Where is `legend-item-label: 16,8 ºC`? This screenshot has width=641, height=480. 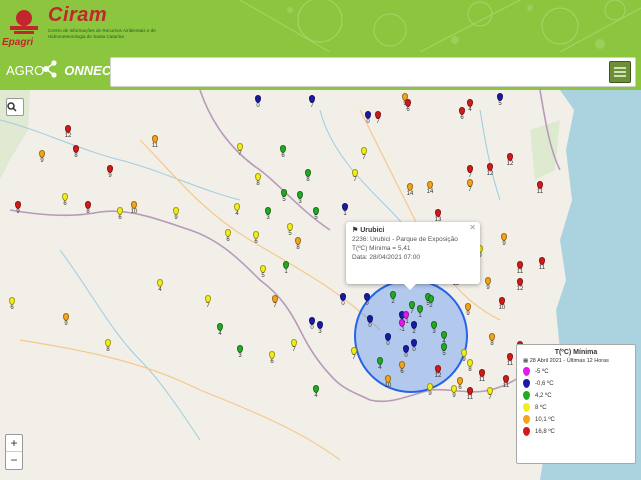 legend-item-label: 16,8 ºC is located at coordinates (545, 432).